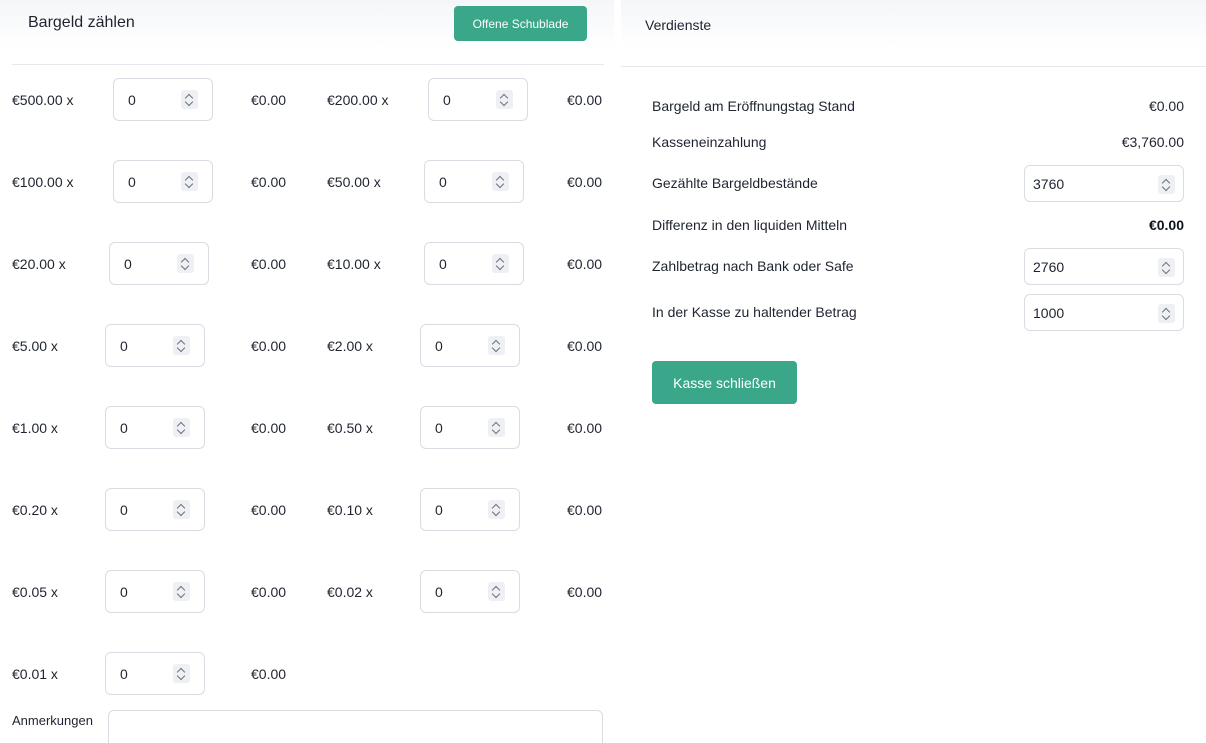 This screenshot has width=1206, height=743. I want to click on cash-payment-label: Kasseneinzahlung, so click(709, 142).